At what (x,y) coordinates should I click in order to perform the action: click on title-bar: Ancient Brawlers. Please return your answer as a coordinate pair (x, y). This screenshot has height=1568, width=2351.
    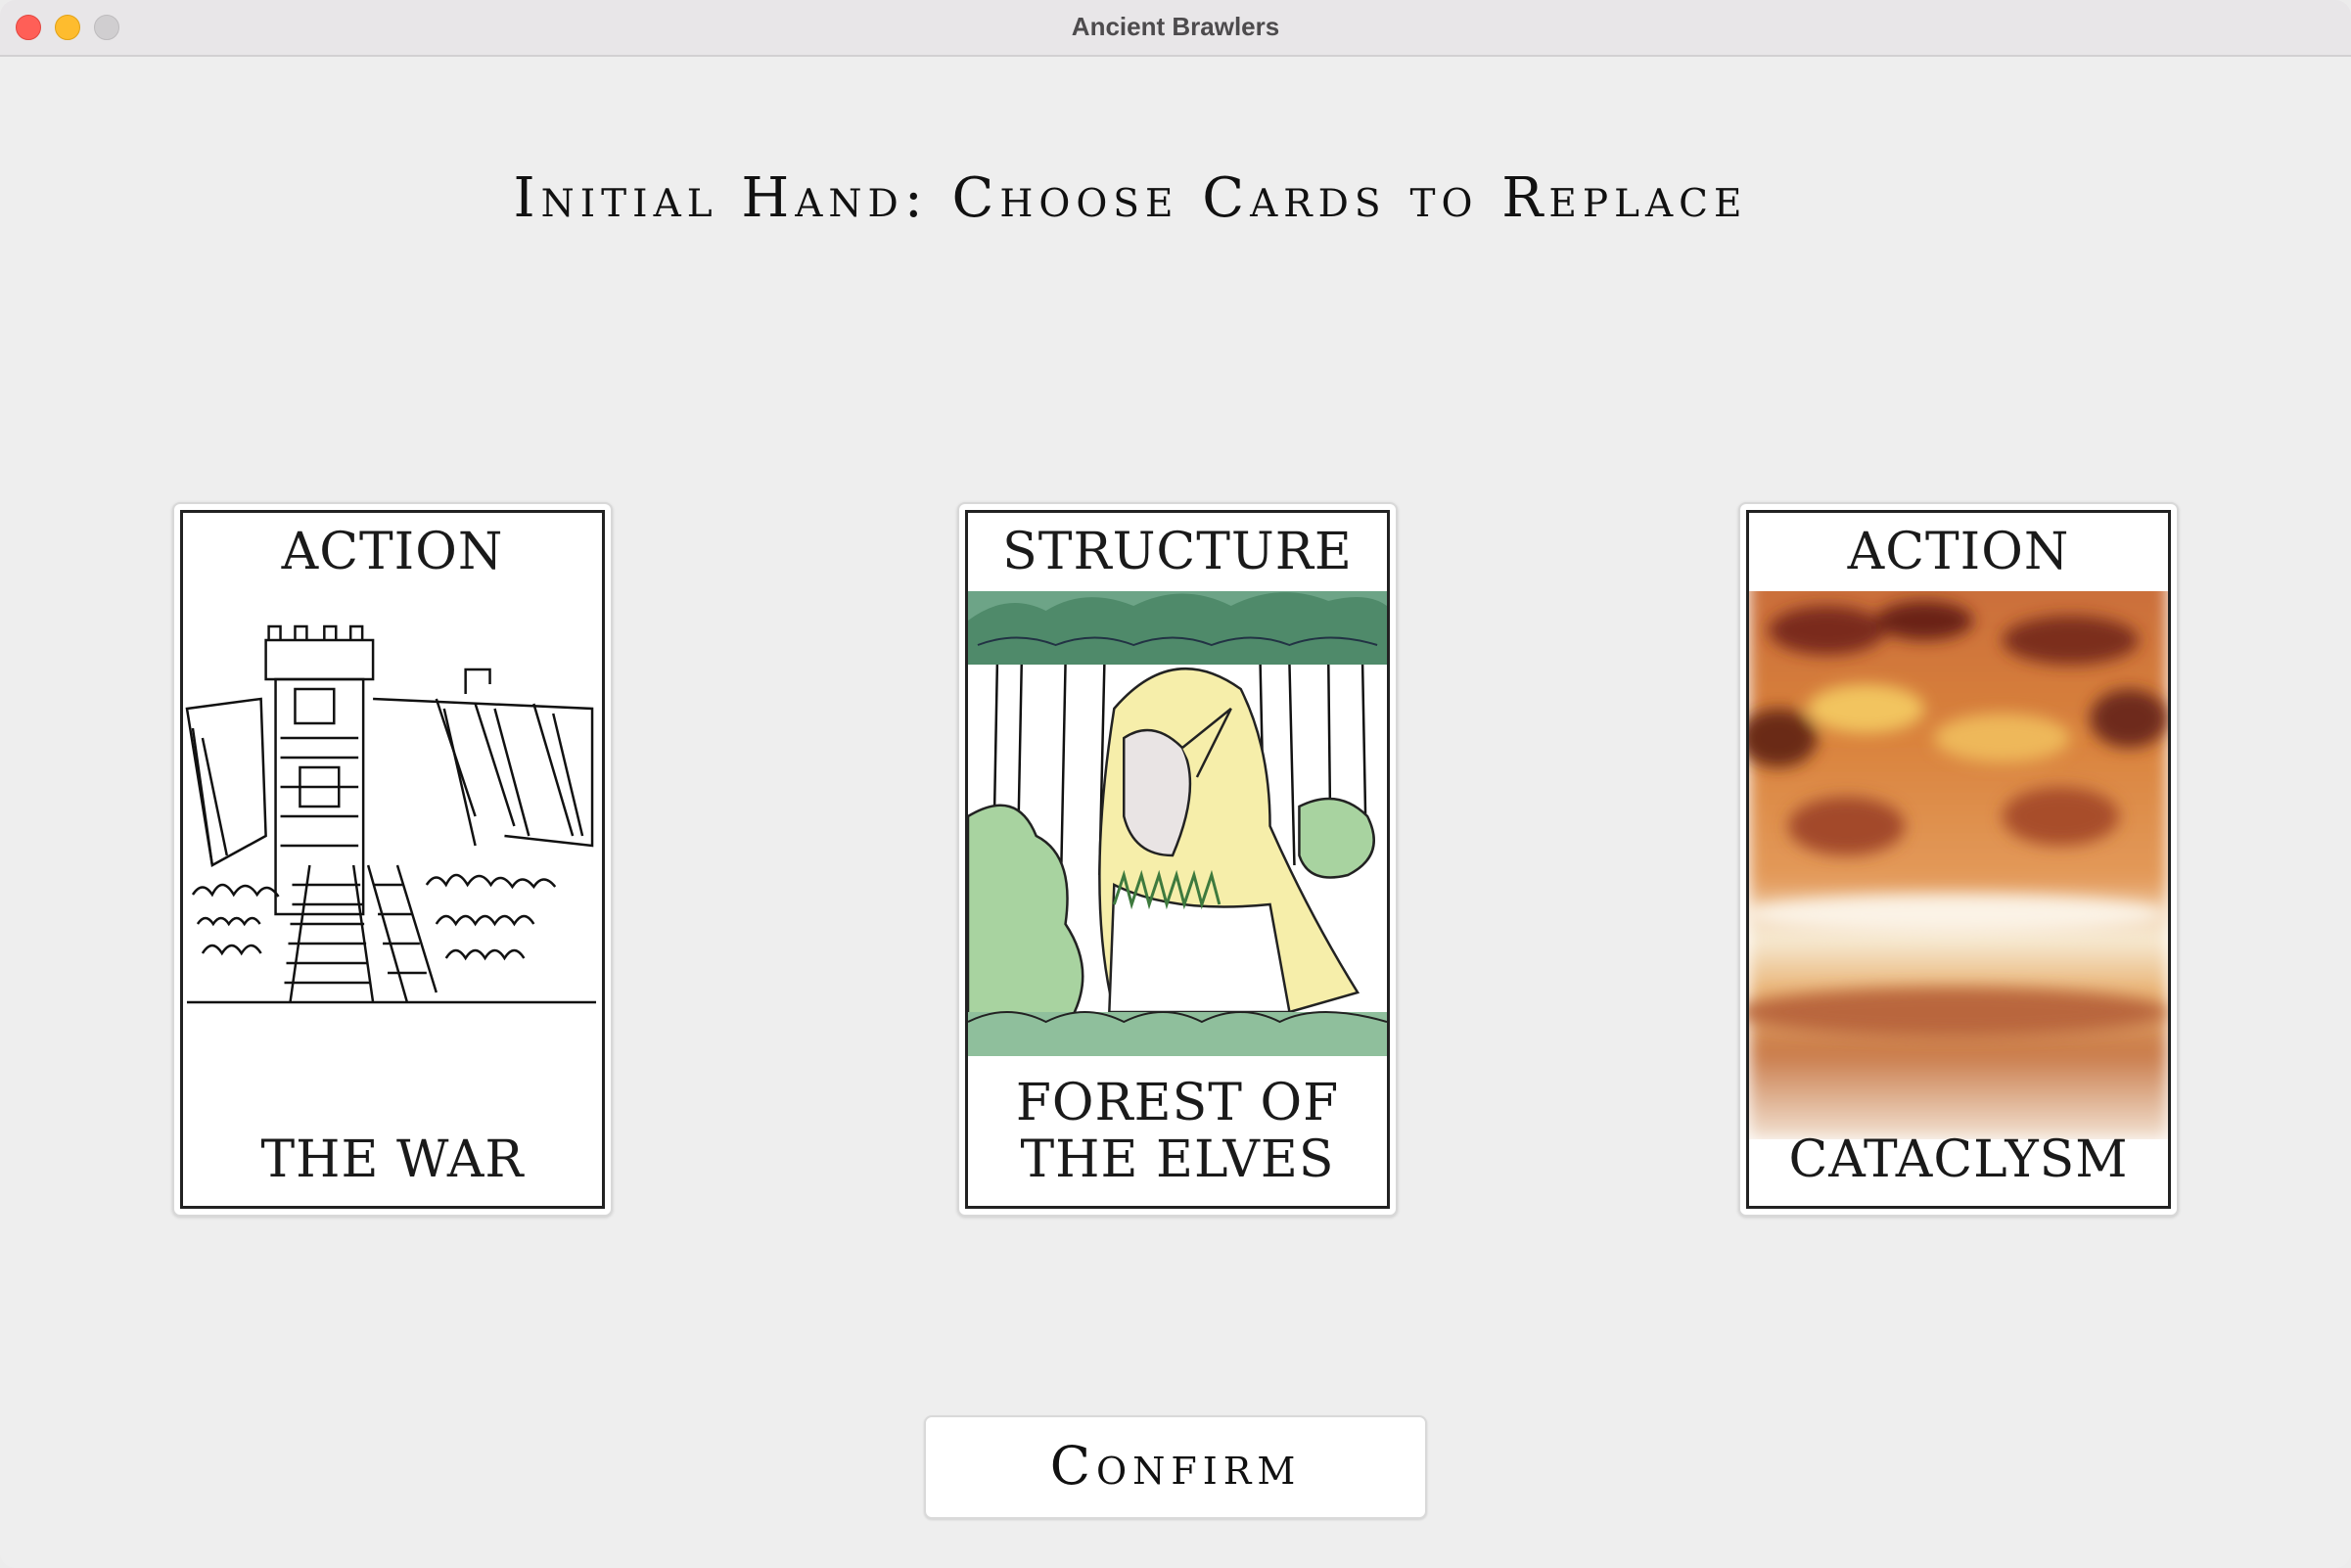
    Looking at the image, I should click on (1175, 28).